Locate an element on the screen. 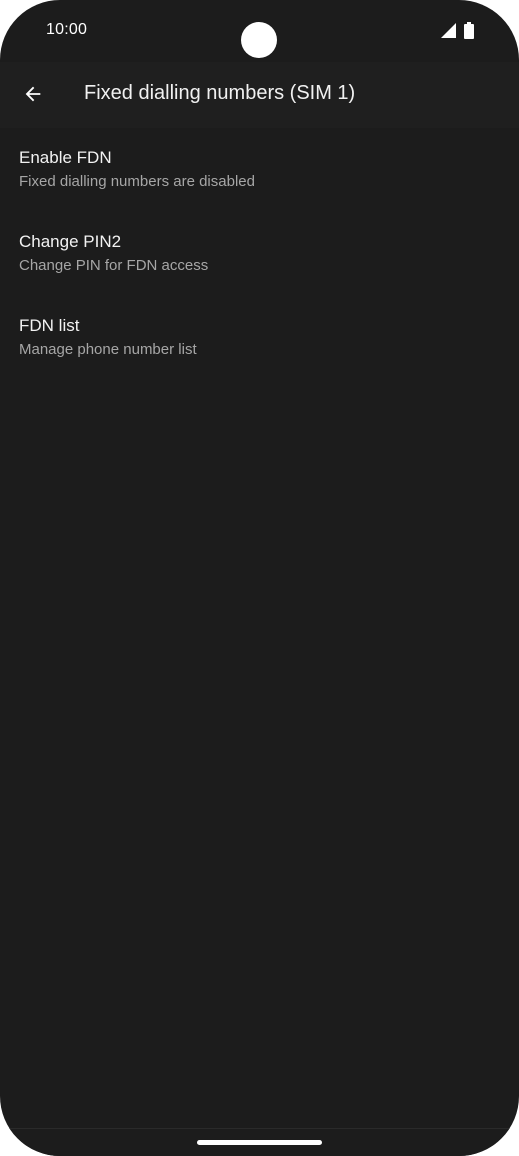 The image size is (519, 1156). app-bar: Fixed dialling numbers (SIM 1) is located at coordinates (259, 95).